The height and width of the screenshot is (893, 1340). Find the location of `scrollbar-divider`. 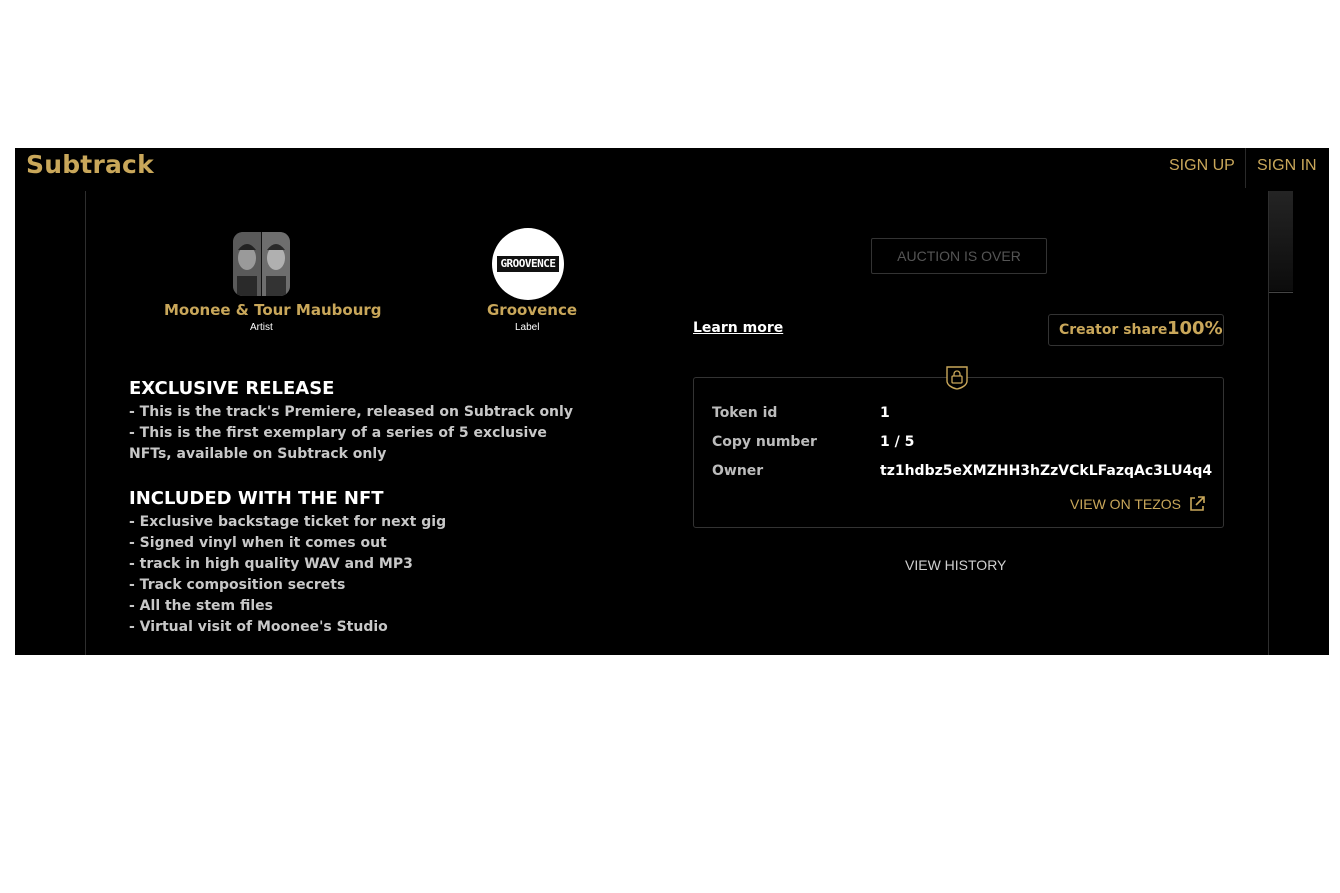

scrollbar-divider is located at coordinates (1281, 292).